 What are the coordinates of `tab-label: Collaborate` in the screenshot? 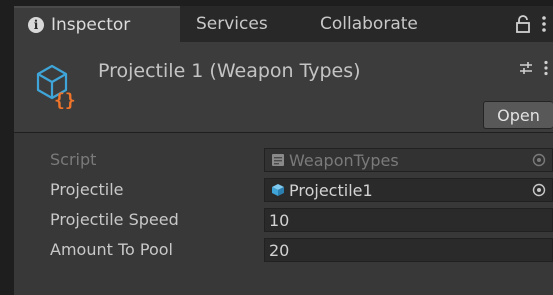 It's located at (369, 24).